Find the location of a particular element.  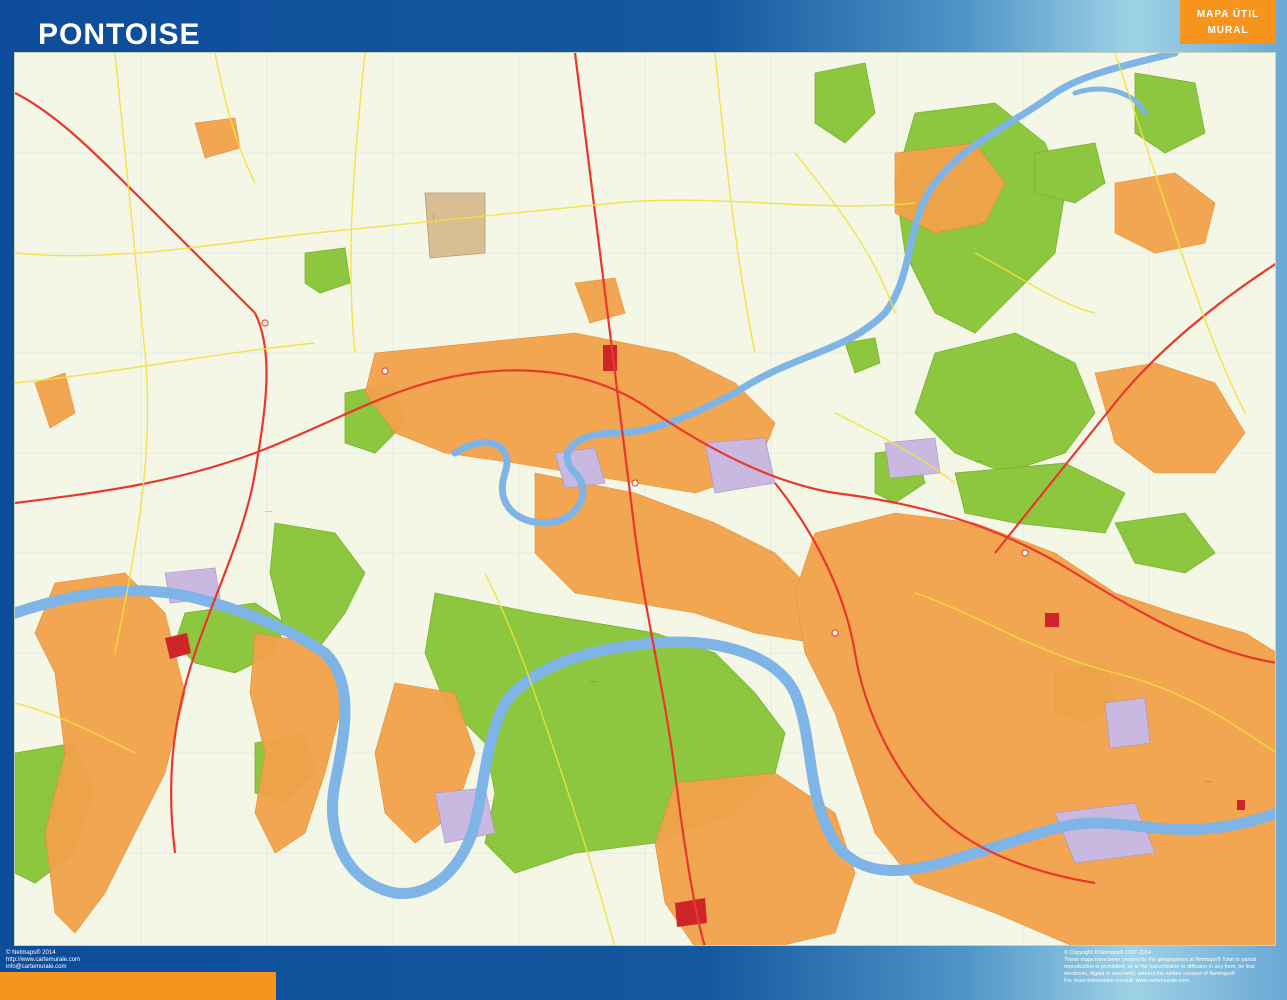

footer-right-line: © Copyright ©Netmaps® 1997-2014 is located at coordinates (1107, 953).